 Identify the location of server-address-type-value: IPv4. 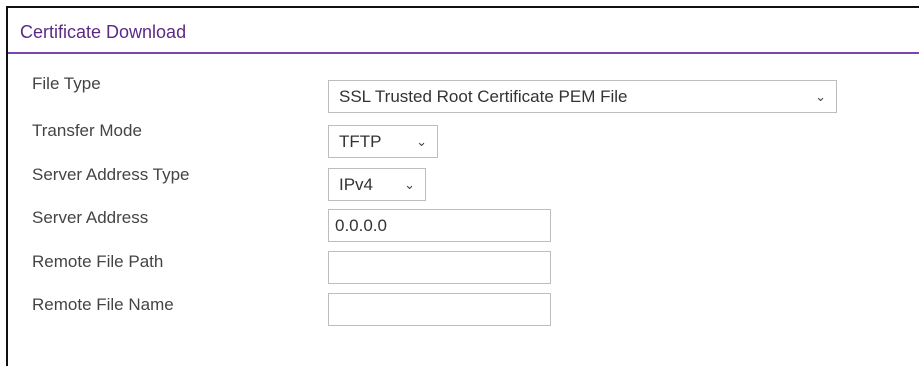
(356, 184).